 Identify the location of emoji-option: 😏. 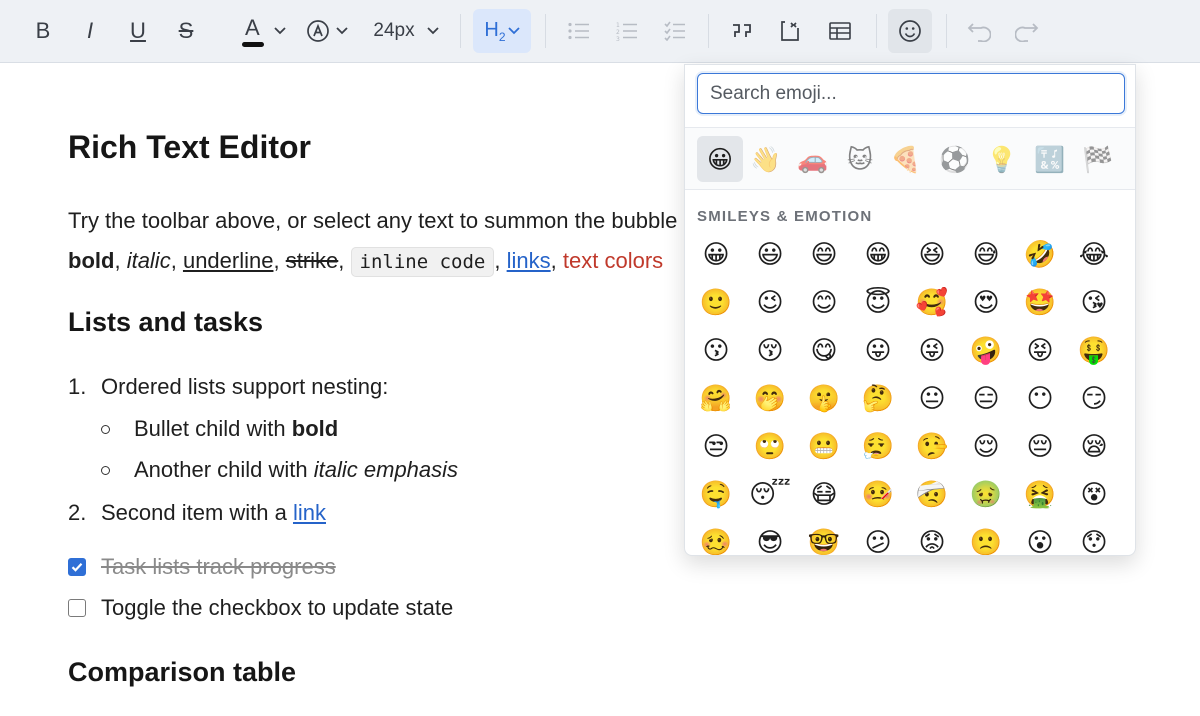
(1094, 399).